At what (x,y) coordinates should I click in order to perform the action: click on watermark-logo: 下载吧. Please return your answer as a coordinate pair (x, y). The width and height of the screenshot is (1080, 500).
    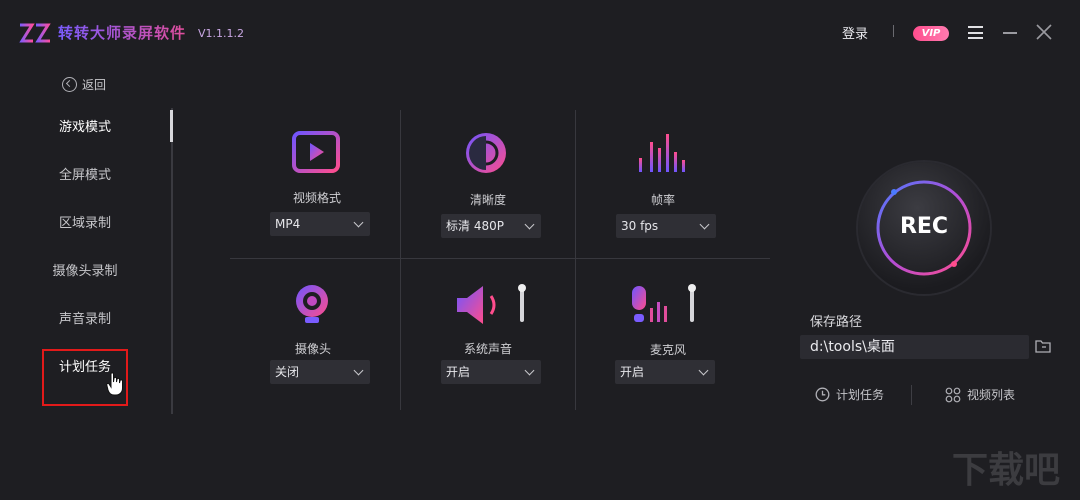
    Looking at the image, I should click on (1006, 470).